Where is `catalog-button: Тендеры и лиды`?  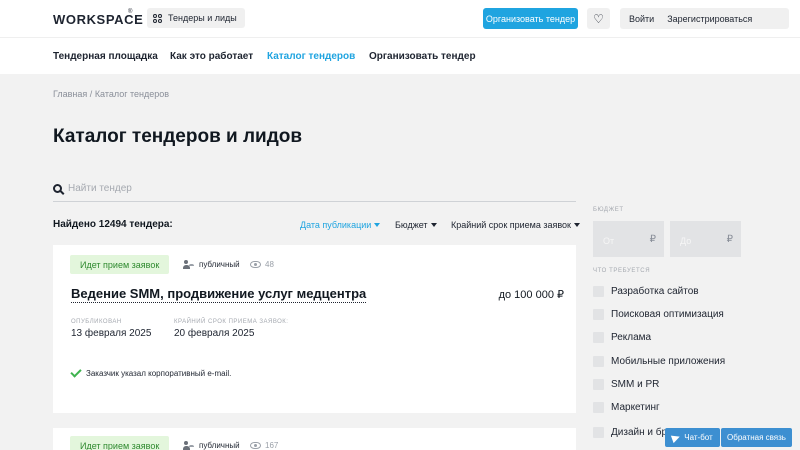
catalog-button: Тендеры и лиды is located at coordinates (196, 18).